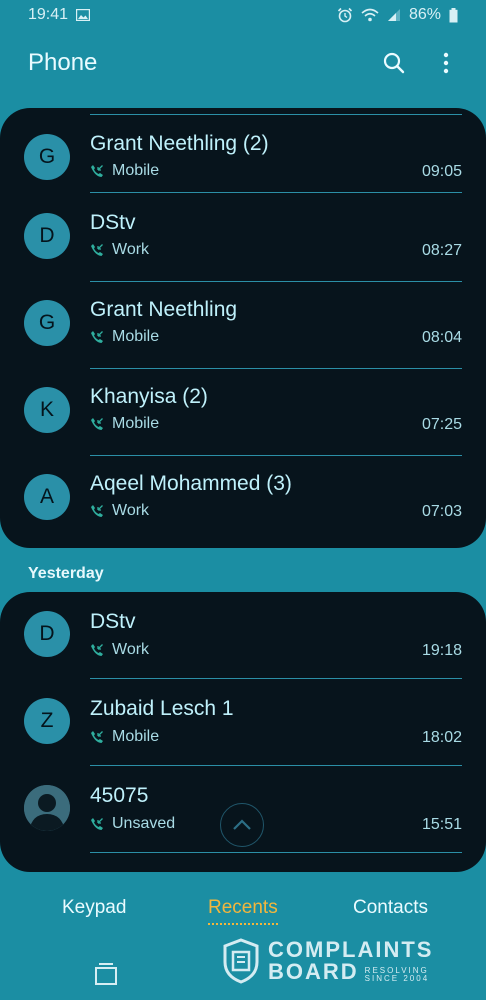 The height and width of the screenshot is (1000, 486). I want to click on call-type: Unsaved, so click(132, 824).